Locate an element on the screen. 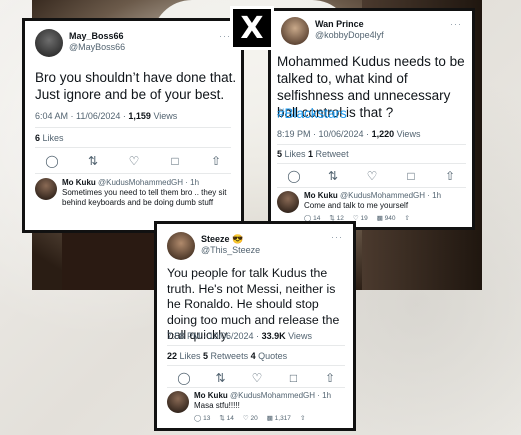 The width and height of the screenshot is (521, 435). hashtag-link: #Blackstars is located at coordinates (312, 113).